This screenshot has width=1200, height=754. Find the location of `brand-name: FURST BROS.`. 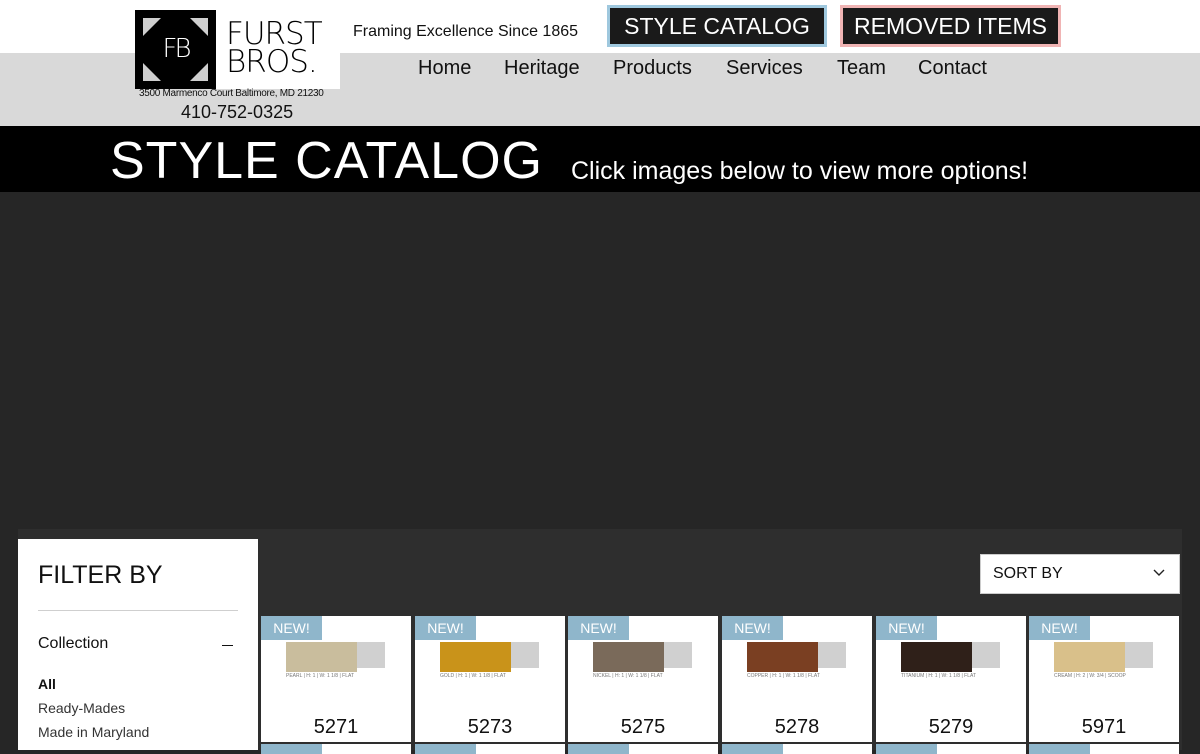

brand-name: FURST BROS. is located at coordinates (282, 49).